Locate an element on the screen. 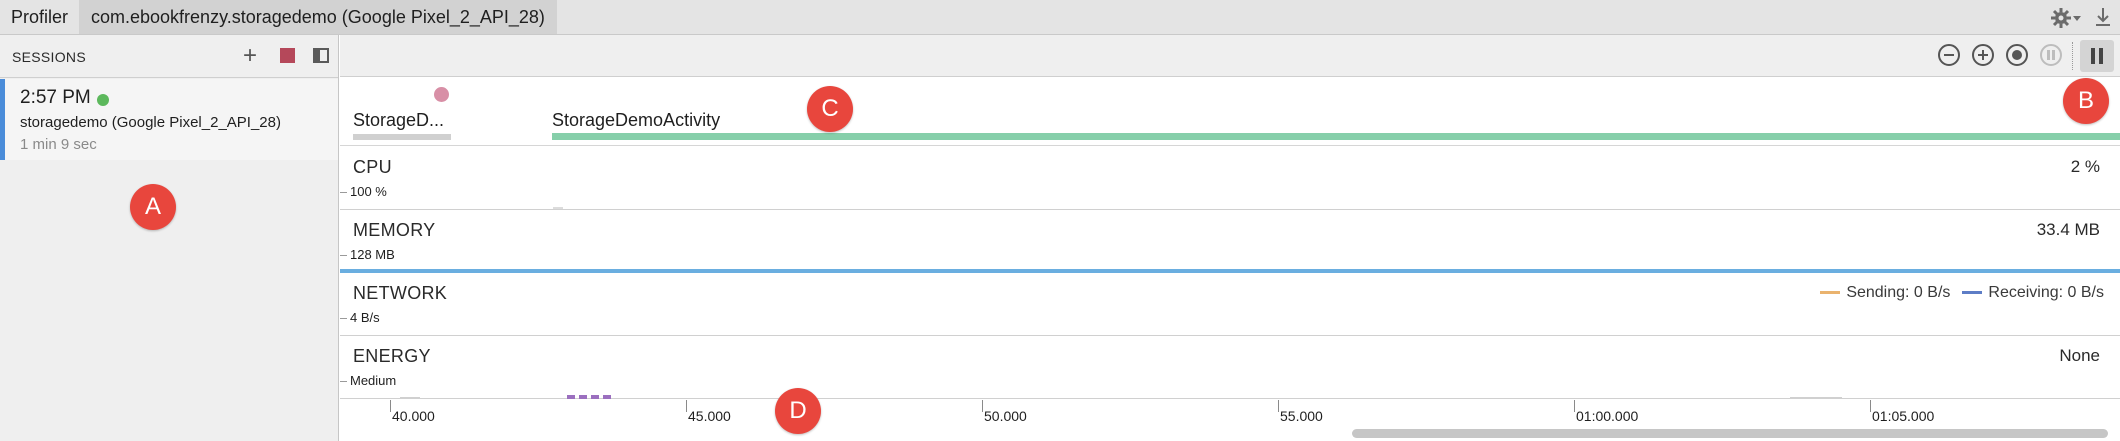 The height and width of the screenshot is (441, 2120). activity-label: StorageDemoActivity is located at coordinates (636, 120).